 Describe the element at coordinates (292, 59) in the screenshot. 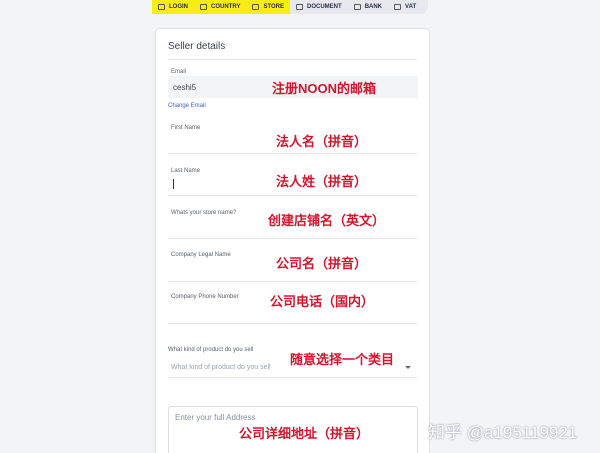

I see `title-divider` at that location.